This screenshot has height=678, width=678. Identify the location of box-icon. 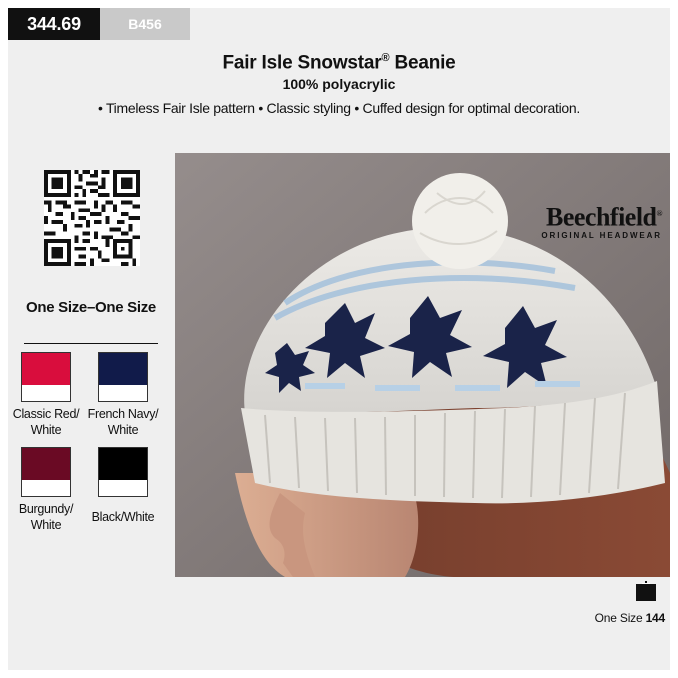
(646, 591).